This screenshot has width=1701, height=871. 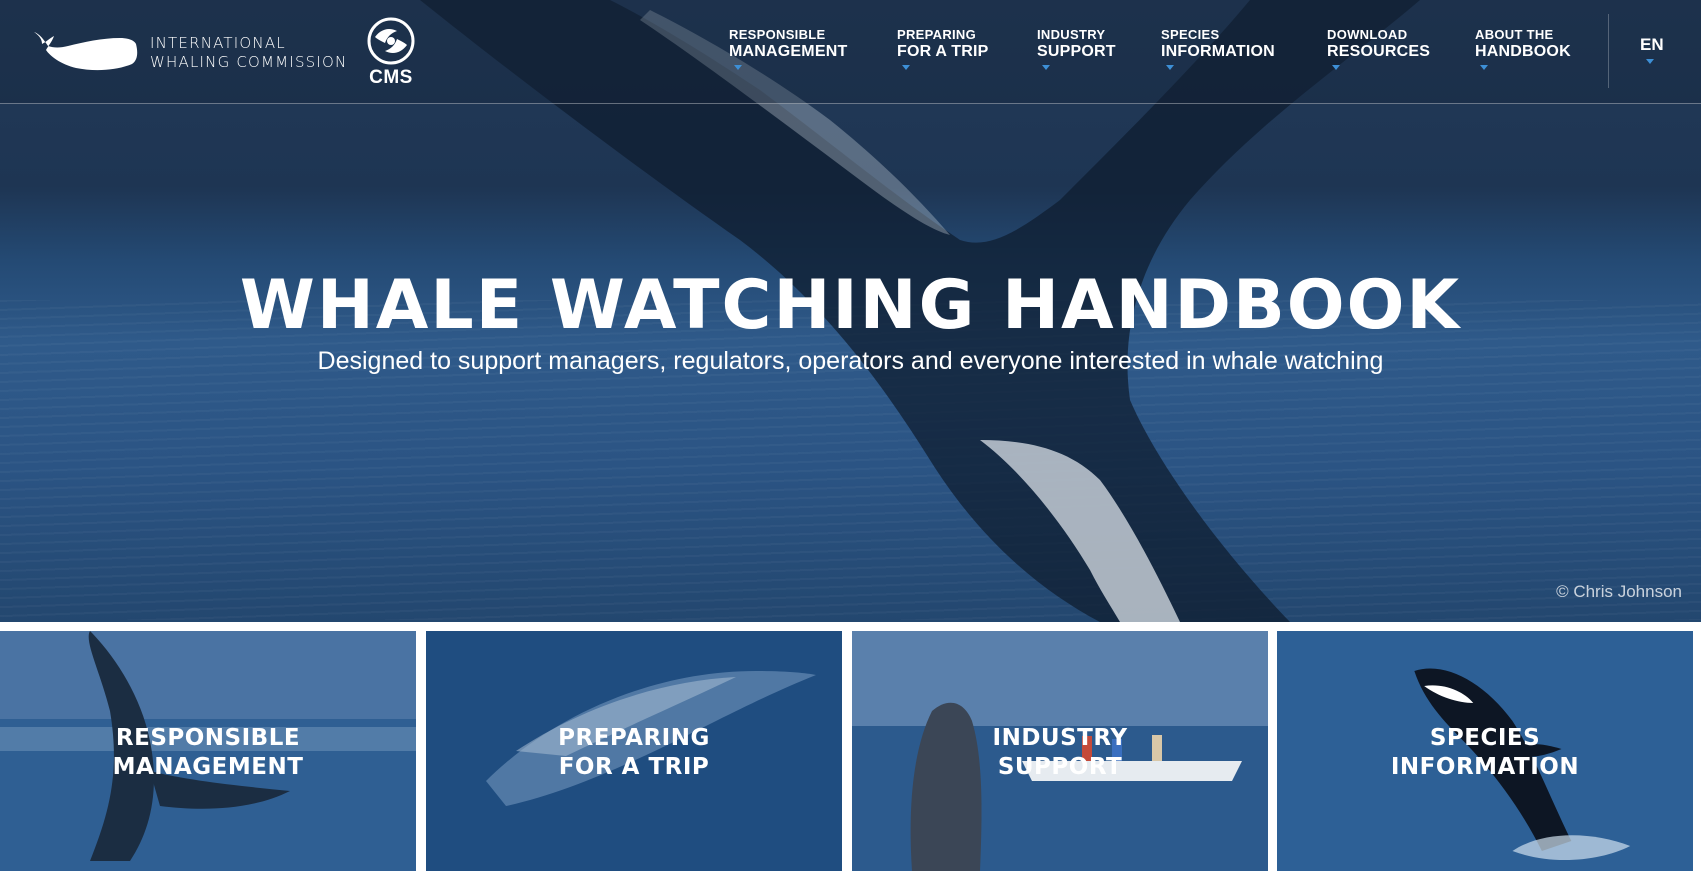 I want to click on nav-label-line1: RESPONSIBLE, so click(x=777, y=34).